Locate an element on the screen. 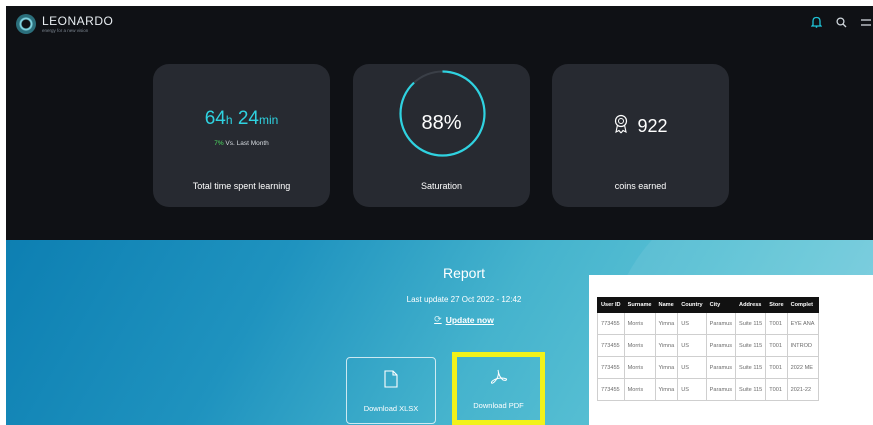 The height and width of the screenshot is (425, 873). header-icons is located at coordinates (840, 23).